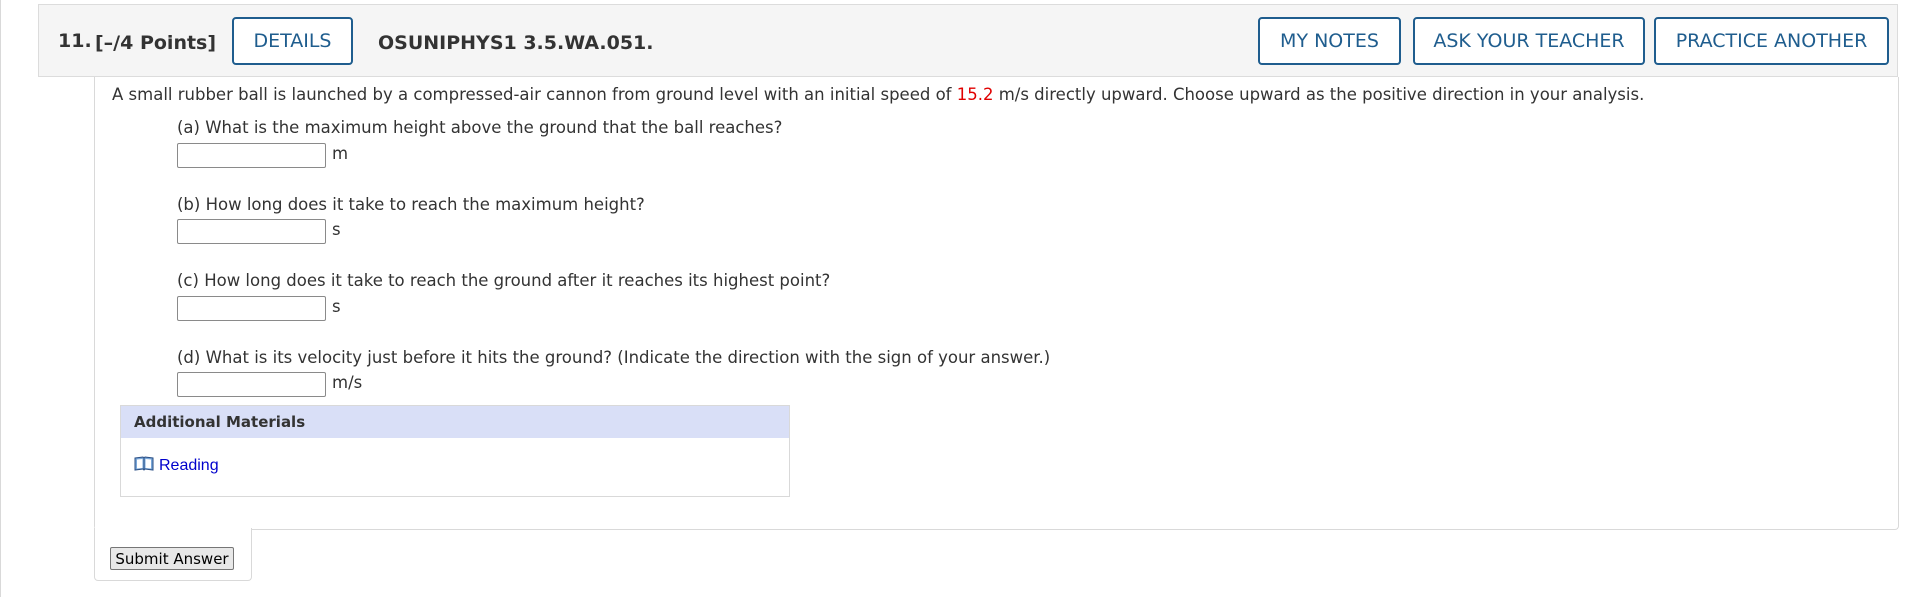  I want to click on question-points: [–/4 Points], so click(156, 43).